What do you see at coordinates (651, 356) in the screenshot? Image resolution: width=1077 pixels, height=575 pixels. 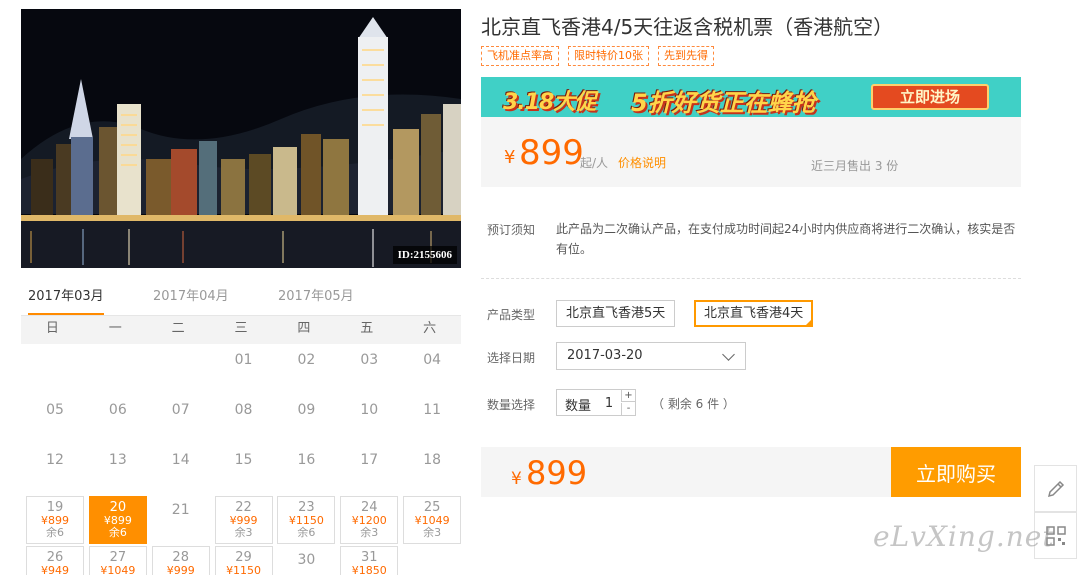 I see `date-select: 2017-03-20` at bounding box center [651, 356].